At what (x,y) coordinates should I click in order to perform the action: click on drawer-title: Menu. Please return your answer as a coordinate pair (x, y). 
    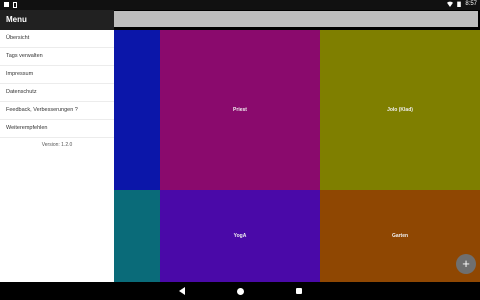
    Looking at the image, I should click on (57, 20).